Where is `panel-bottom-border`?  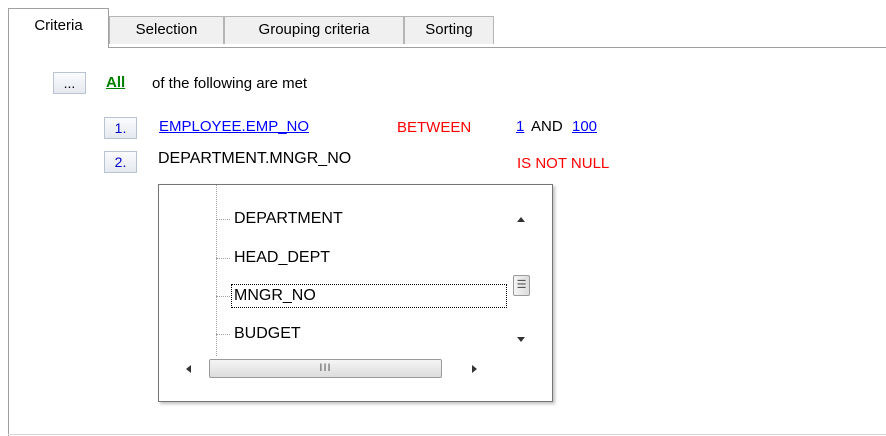 panel-bottom-border is located at coordinates (447, 434).